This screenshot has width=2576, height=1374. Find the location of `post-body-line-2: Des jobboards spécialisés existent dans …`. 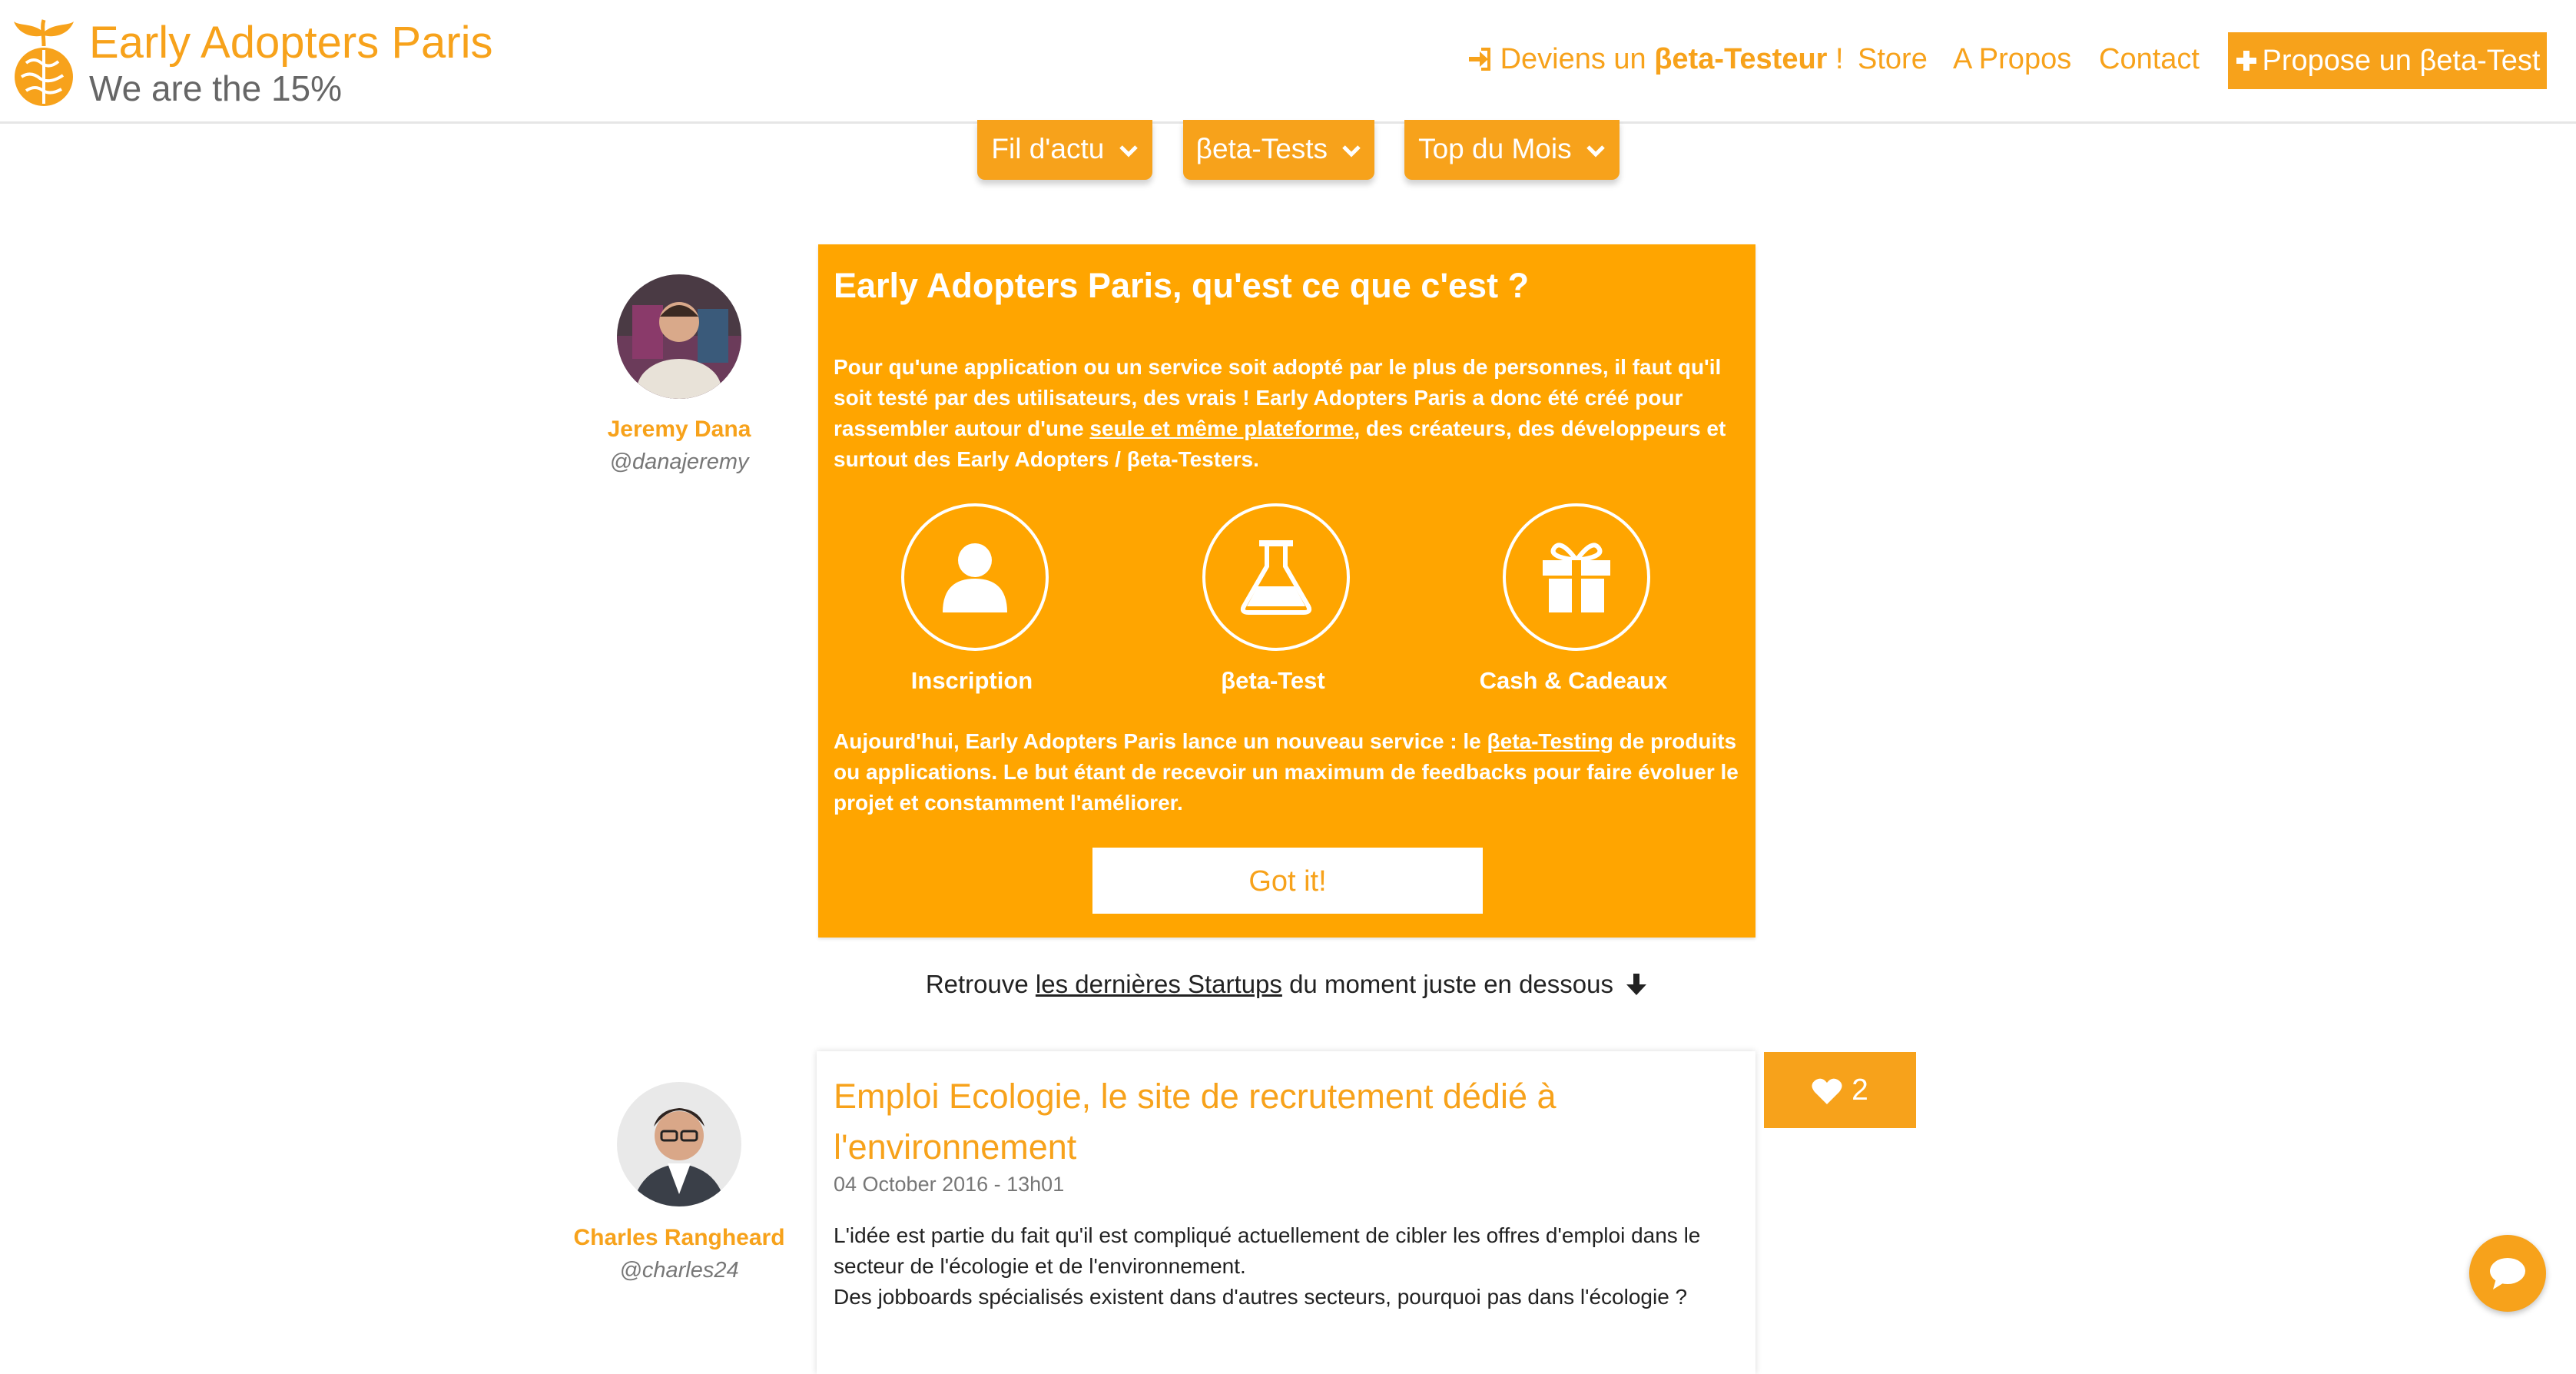

post-body-line-2: Des jobboards spécialisés existent dans … is located at coordinates (1261, 1297).